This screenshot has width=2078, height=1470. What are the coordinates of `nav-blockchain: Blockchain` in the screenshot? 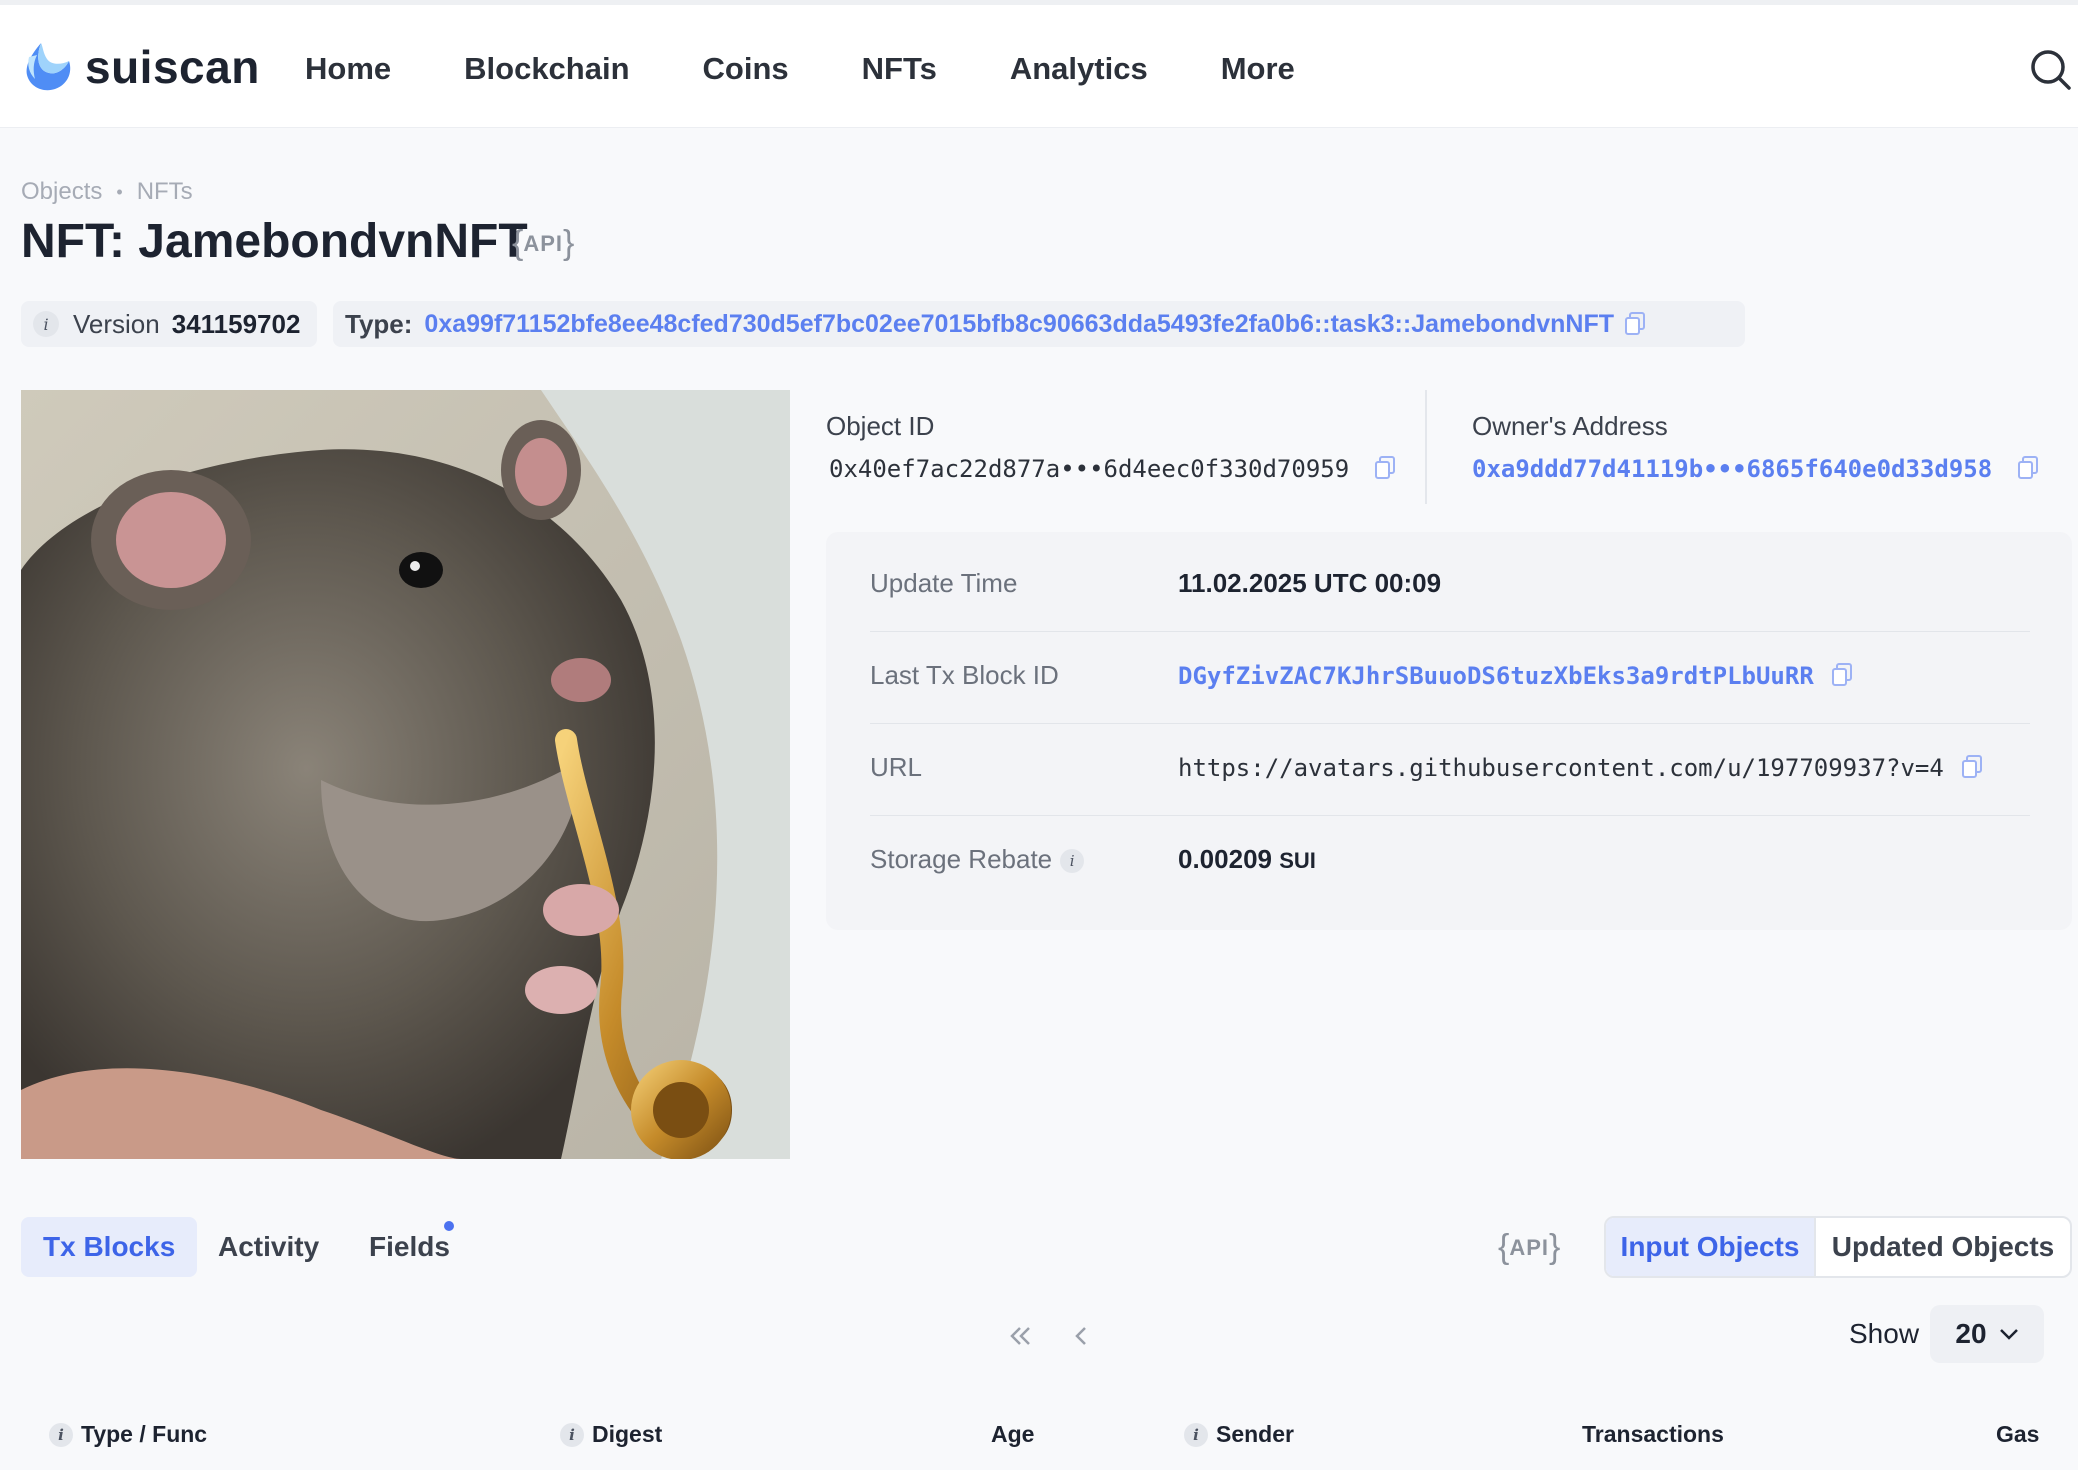 It's located at (546, 69).